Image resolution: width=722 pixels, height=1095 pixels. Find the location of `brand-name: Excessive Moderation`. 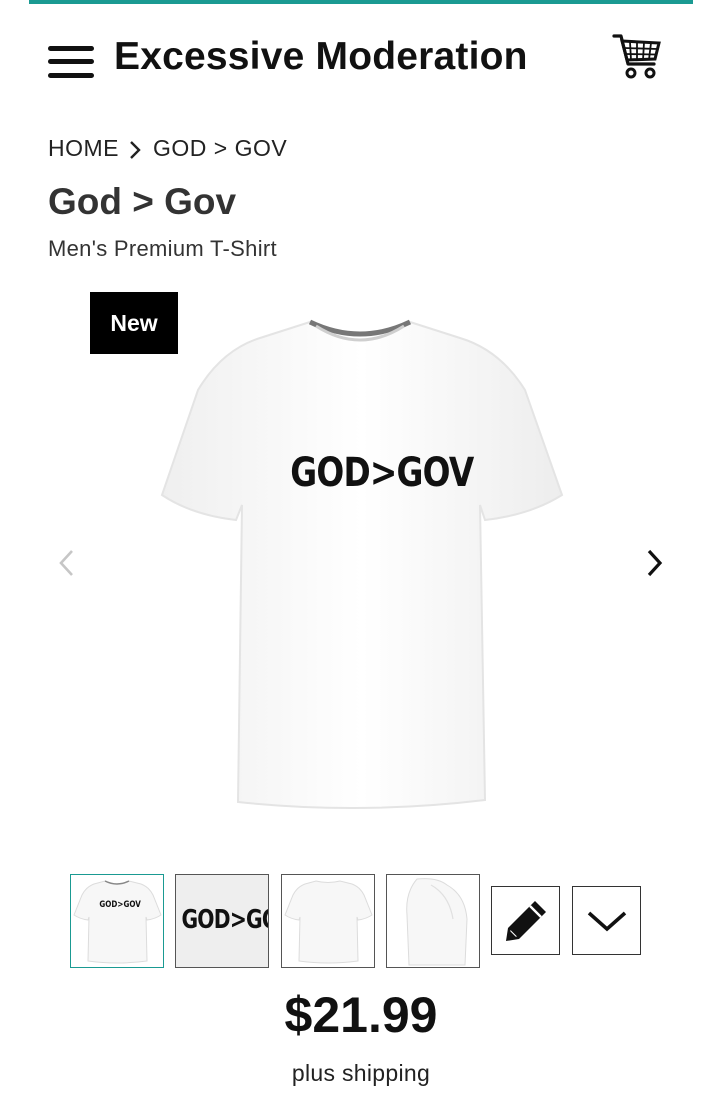

brand-name: Excessive Moderation is located at coordinates (321, 57).